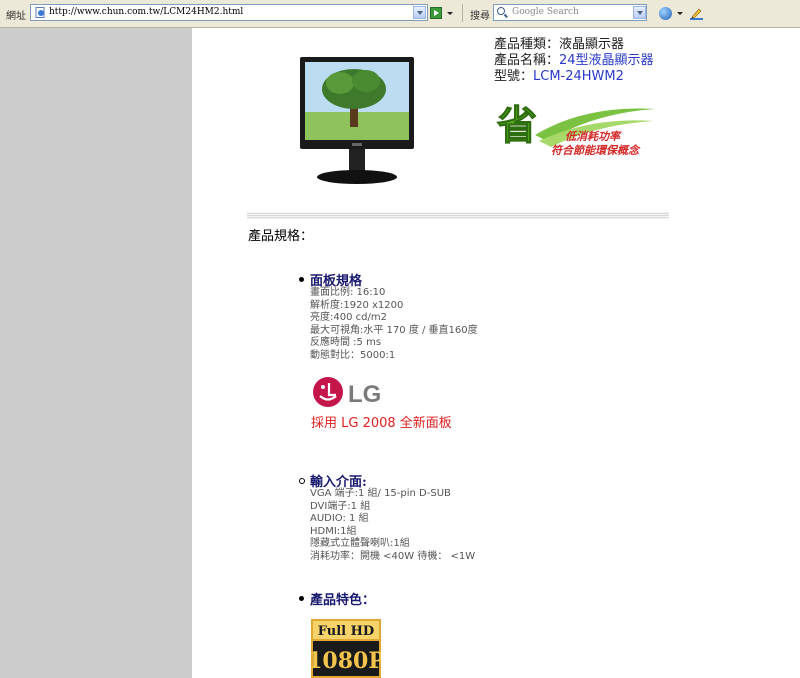  I want to click on eco-big-char: 省, so click(517, 126).